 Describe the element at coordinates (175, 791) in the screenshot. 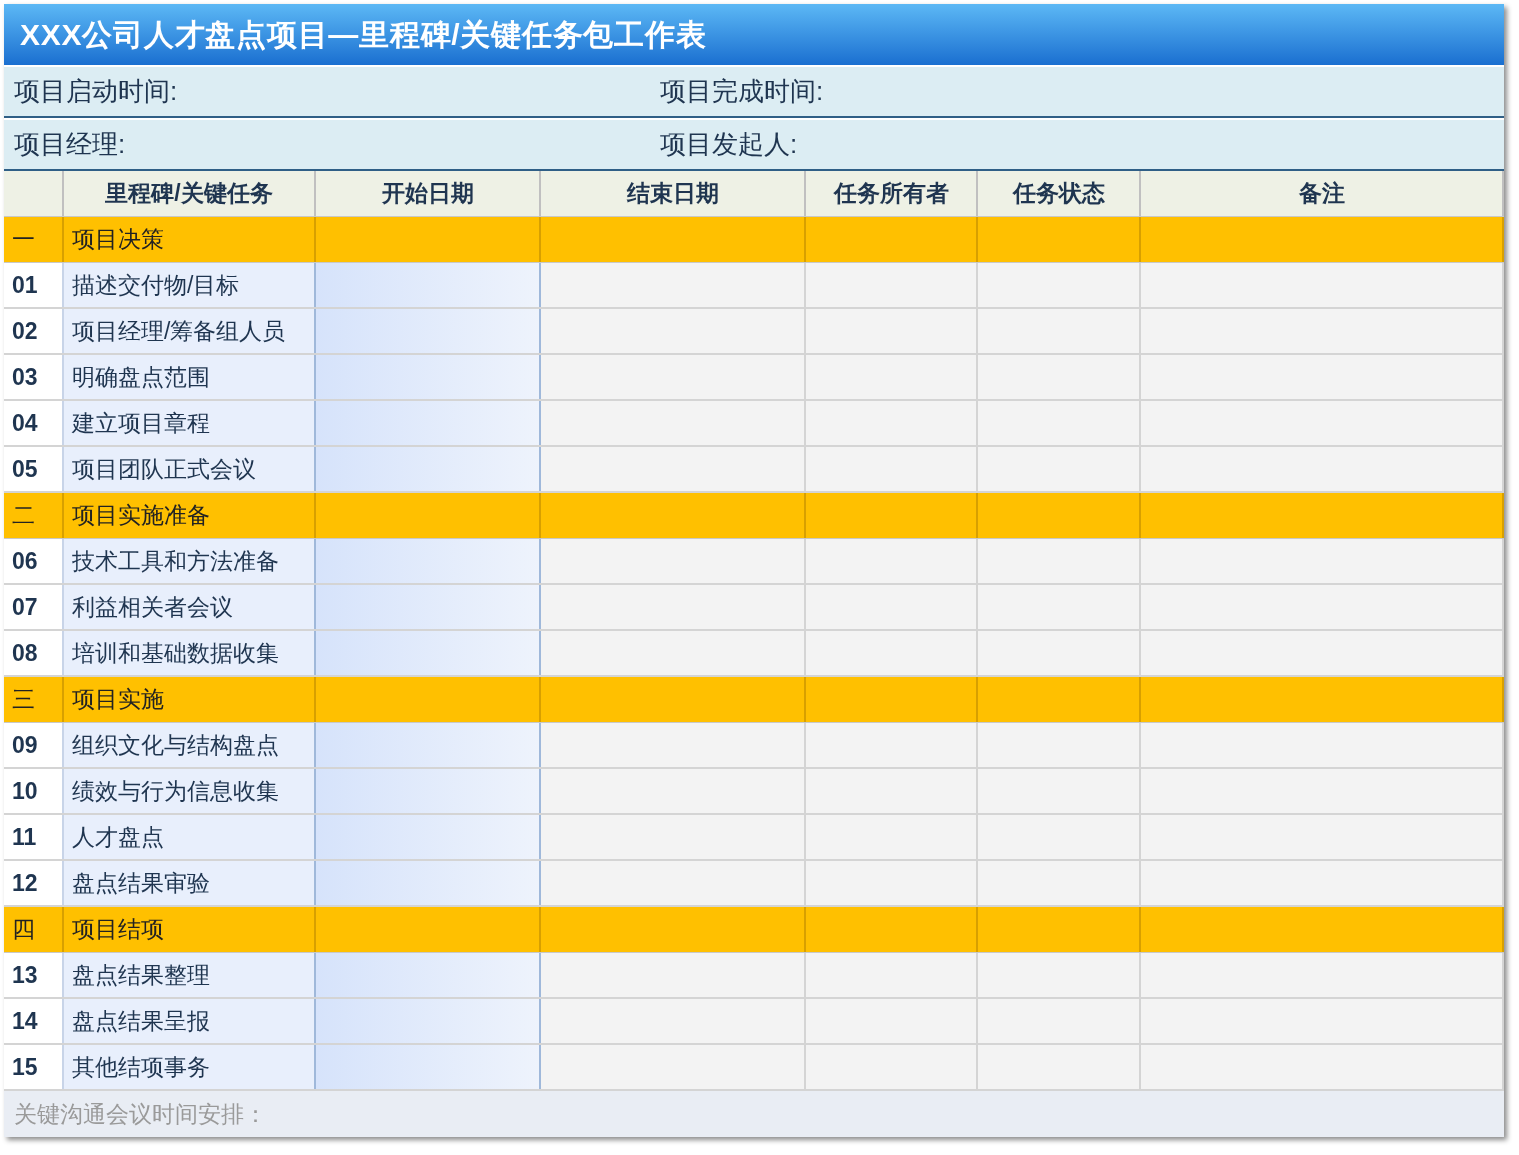

I see `task-name: 绩效与行为信息收集` at that location.